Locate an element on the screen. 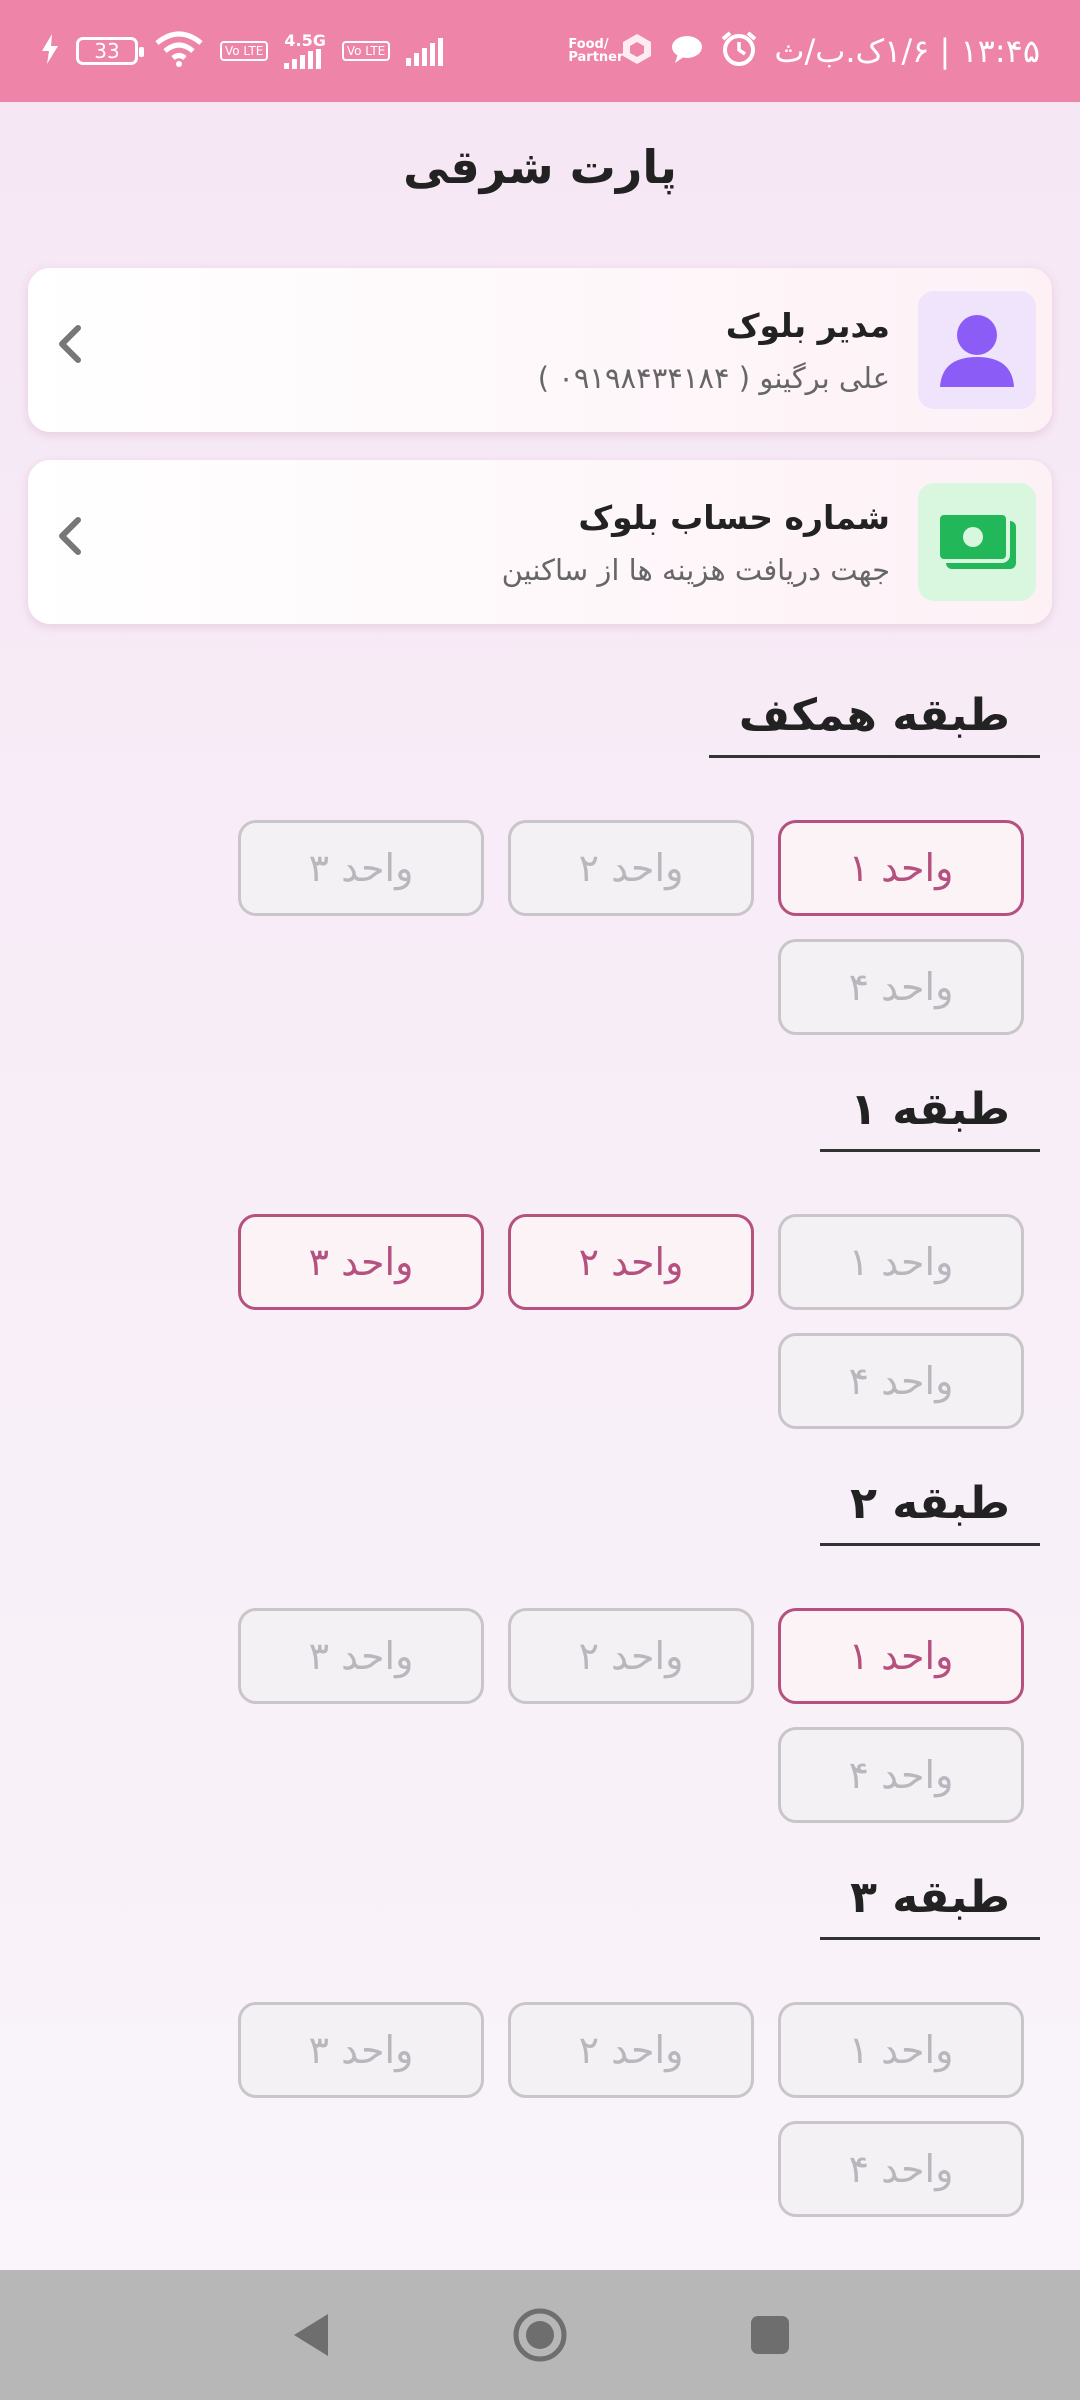  card-title: شماره حساب بلوک is located at coordinates (734, 517).